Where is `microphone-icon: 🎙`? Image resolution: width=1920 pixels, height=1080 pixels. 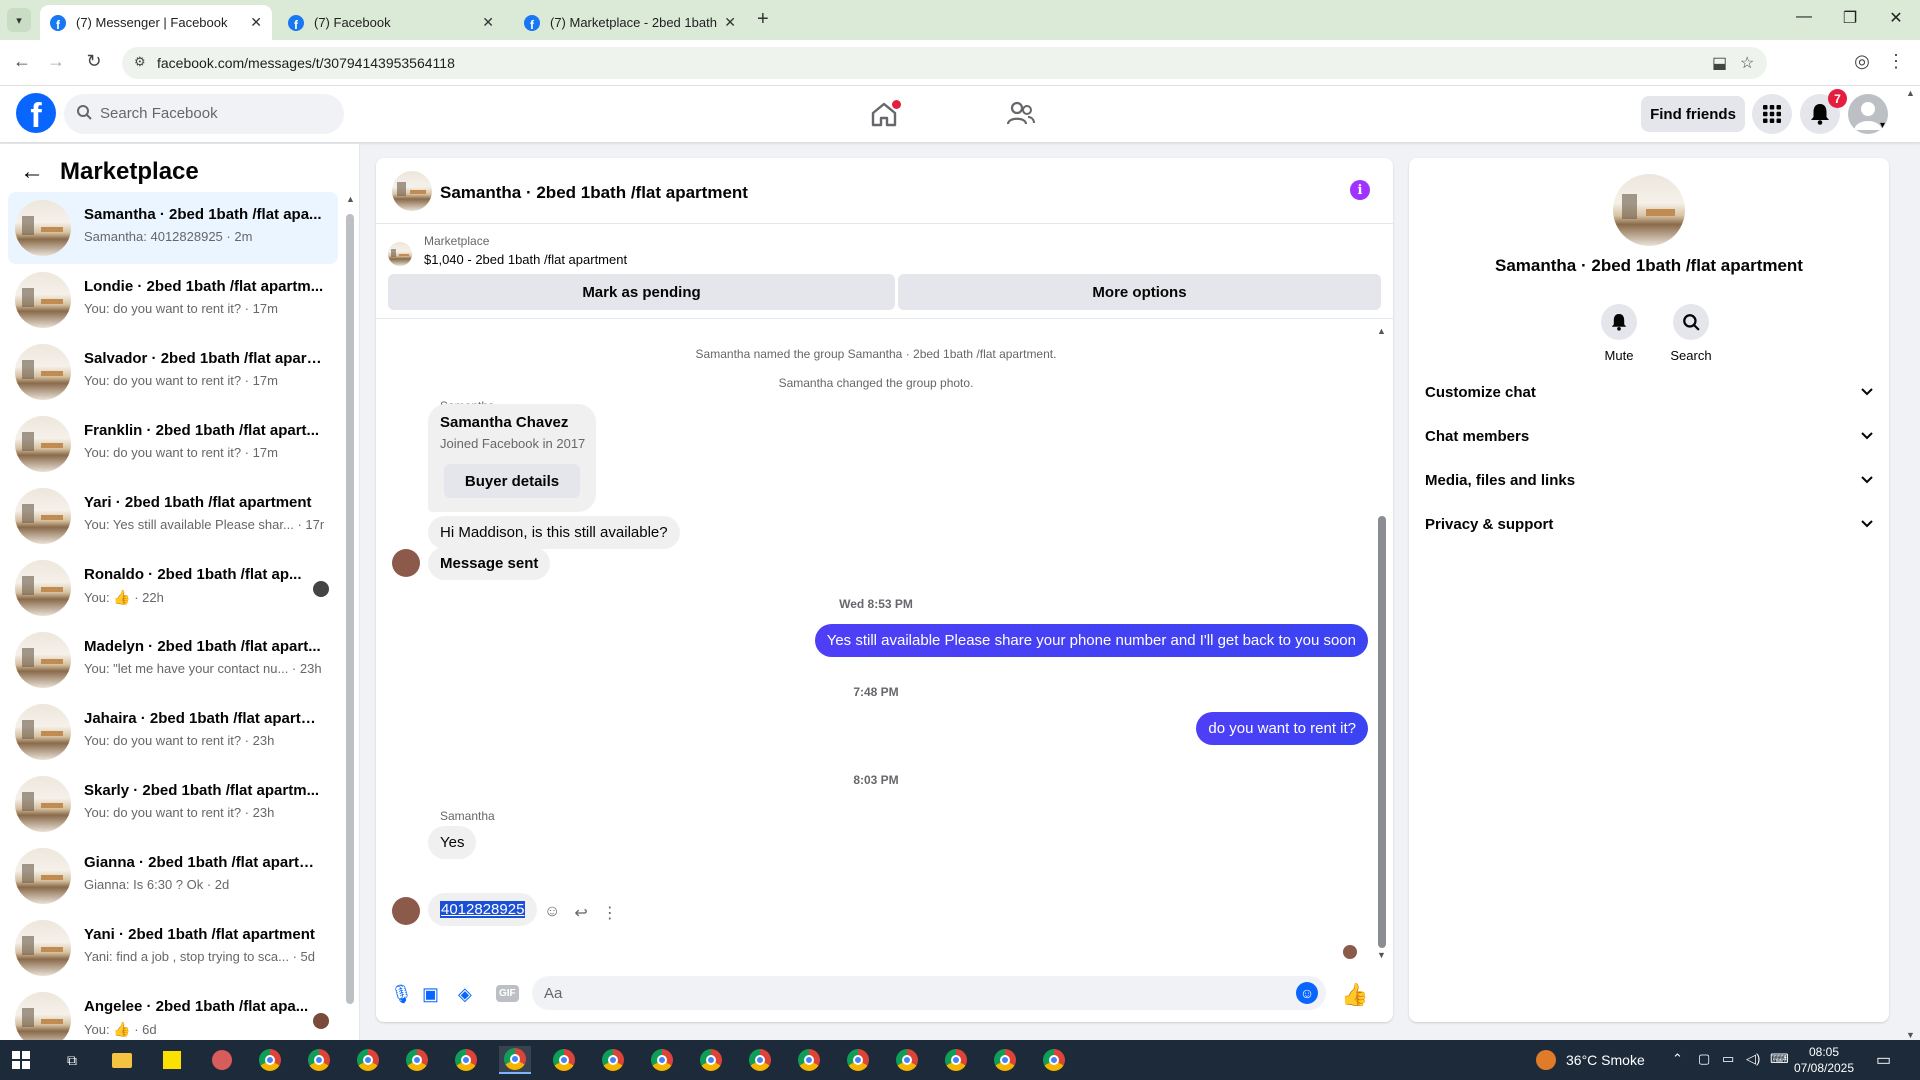 microphone-icon: 🎙 is located at coordinates (401, 994).